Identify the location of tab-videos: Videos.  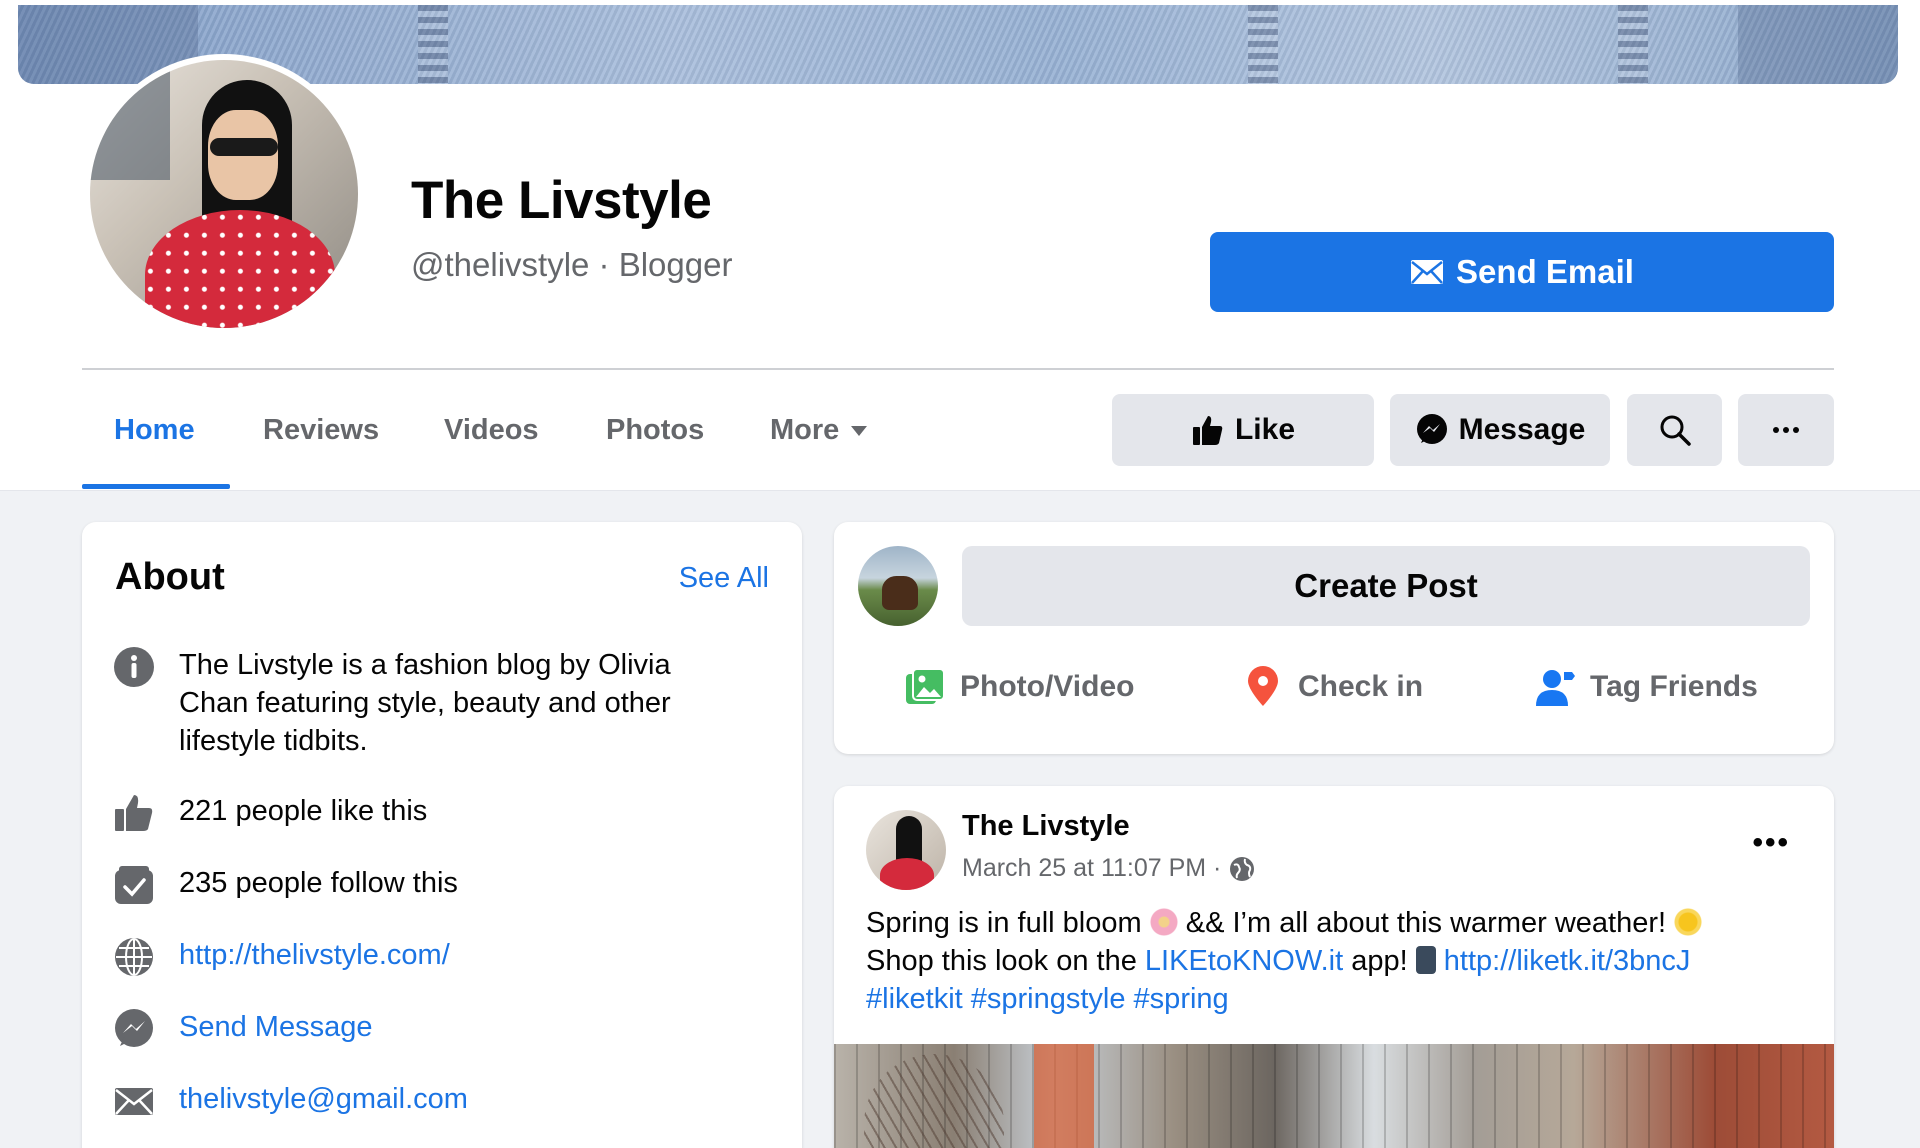
(491, 430).